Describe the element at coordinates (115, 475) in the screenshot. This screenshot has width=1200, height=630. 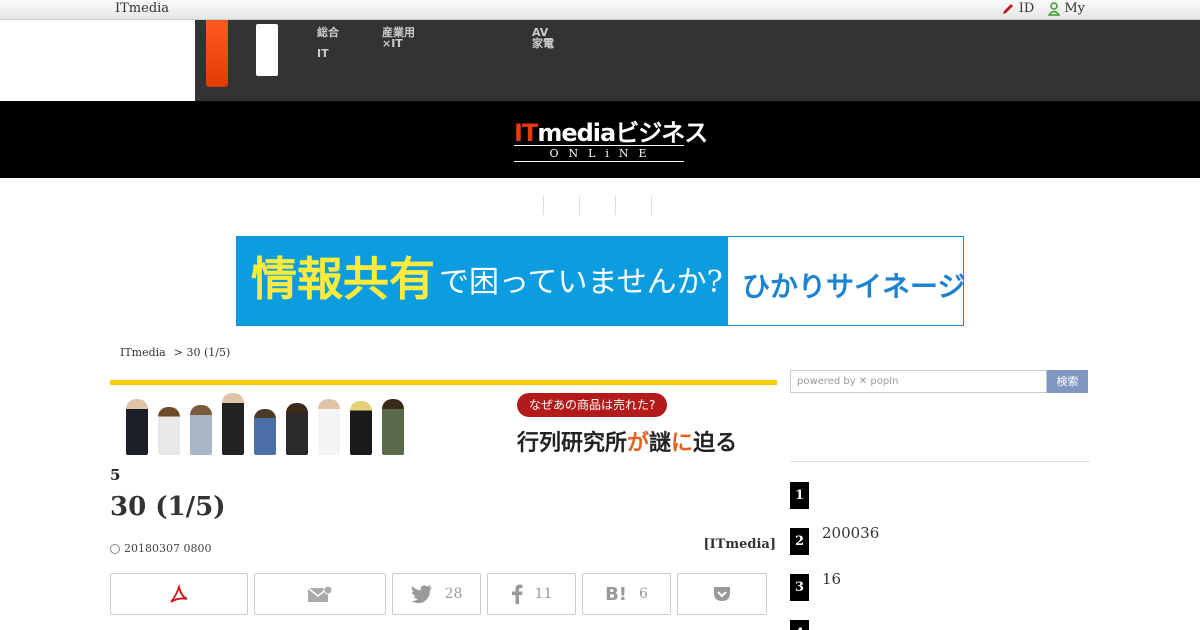
I see `article-kicker: 5` at that location.